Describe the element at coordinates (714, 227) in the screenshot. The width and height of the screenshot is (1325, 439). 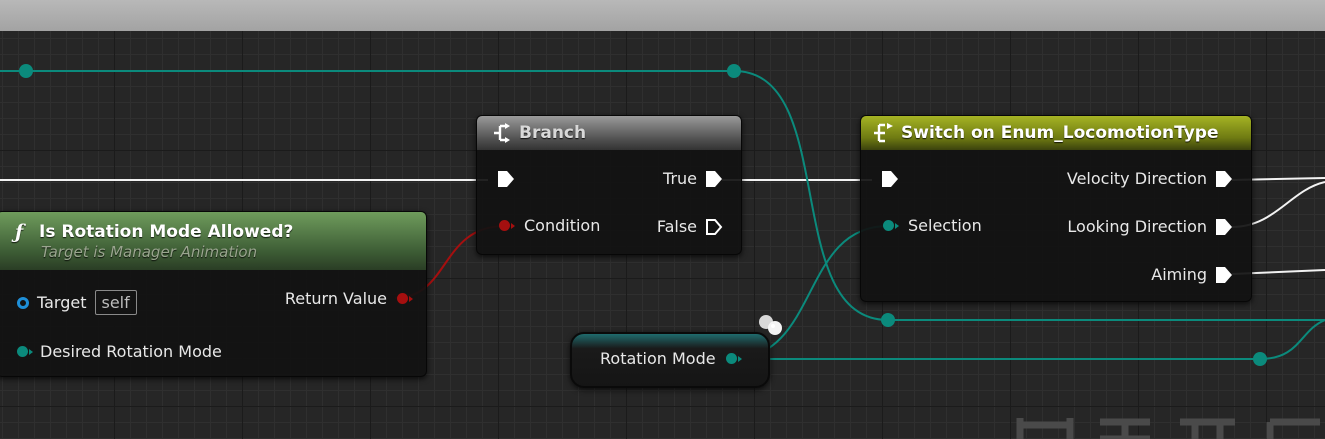
I see `exec-out-pin-unconnected` at that location.